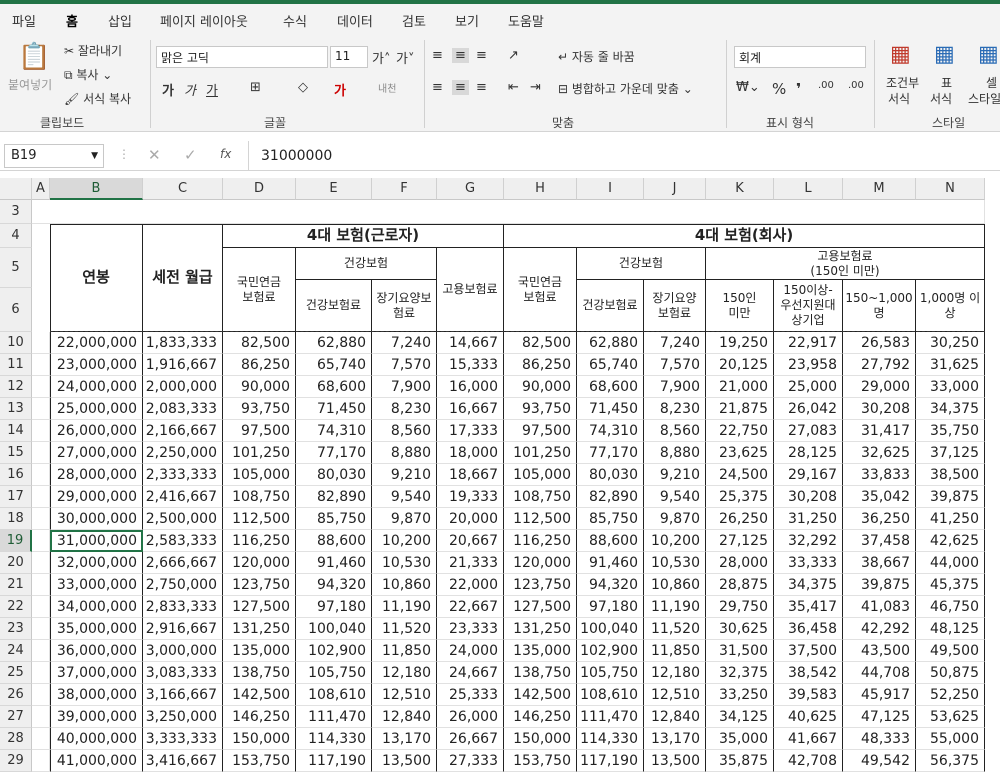 This screenshot has width=1000, height=775. What do you see at coordinates (808, 453) in the screenshot?
I see `table-cell: 28,125` at bounding box center [808, 453].